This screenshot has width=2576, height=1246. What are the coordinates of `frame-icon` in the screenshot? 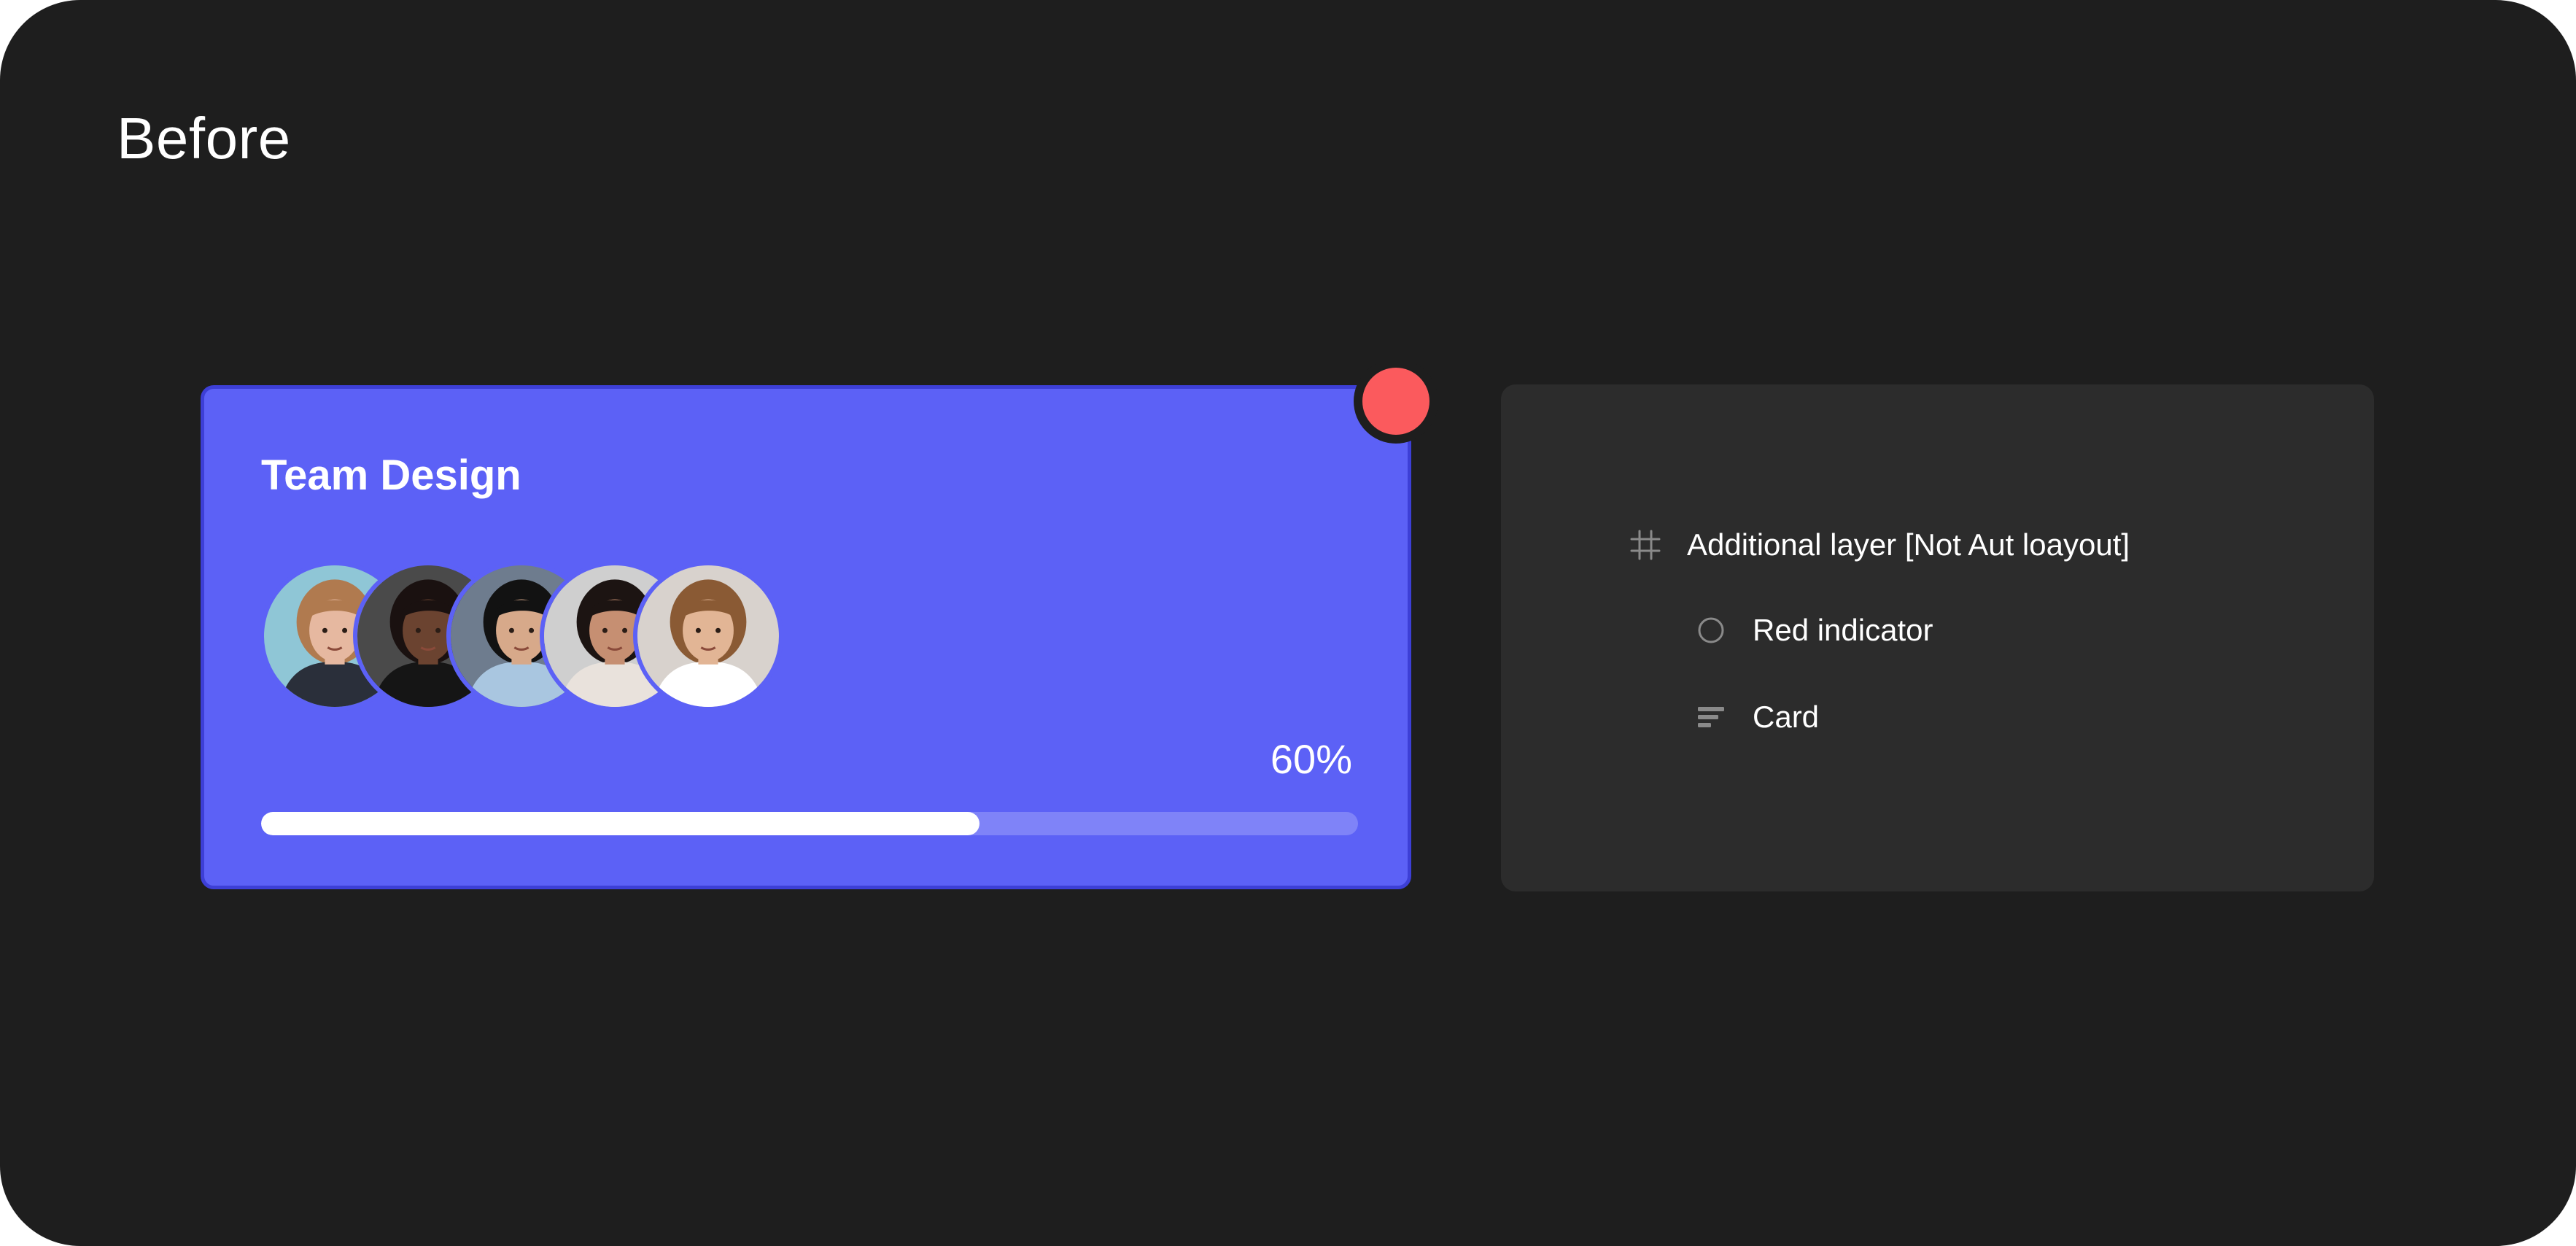 It's located at (1646, 545).